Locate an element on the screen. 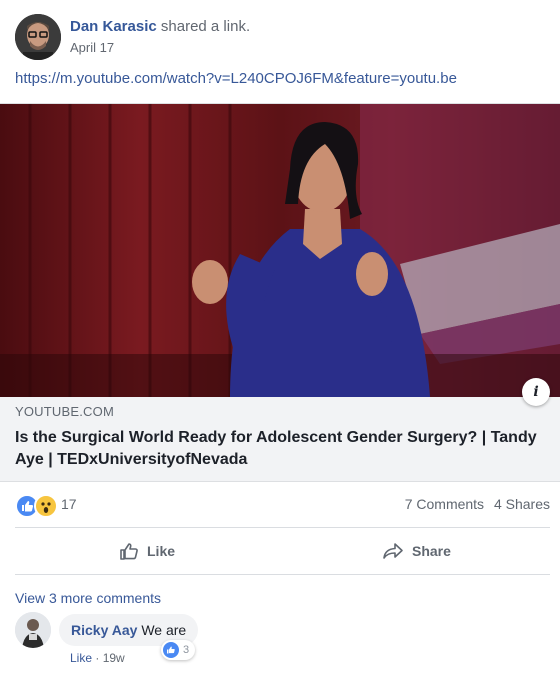  comment-age-link: 19w is located at coordinates (114, 658).